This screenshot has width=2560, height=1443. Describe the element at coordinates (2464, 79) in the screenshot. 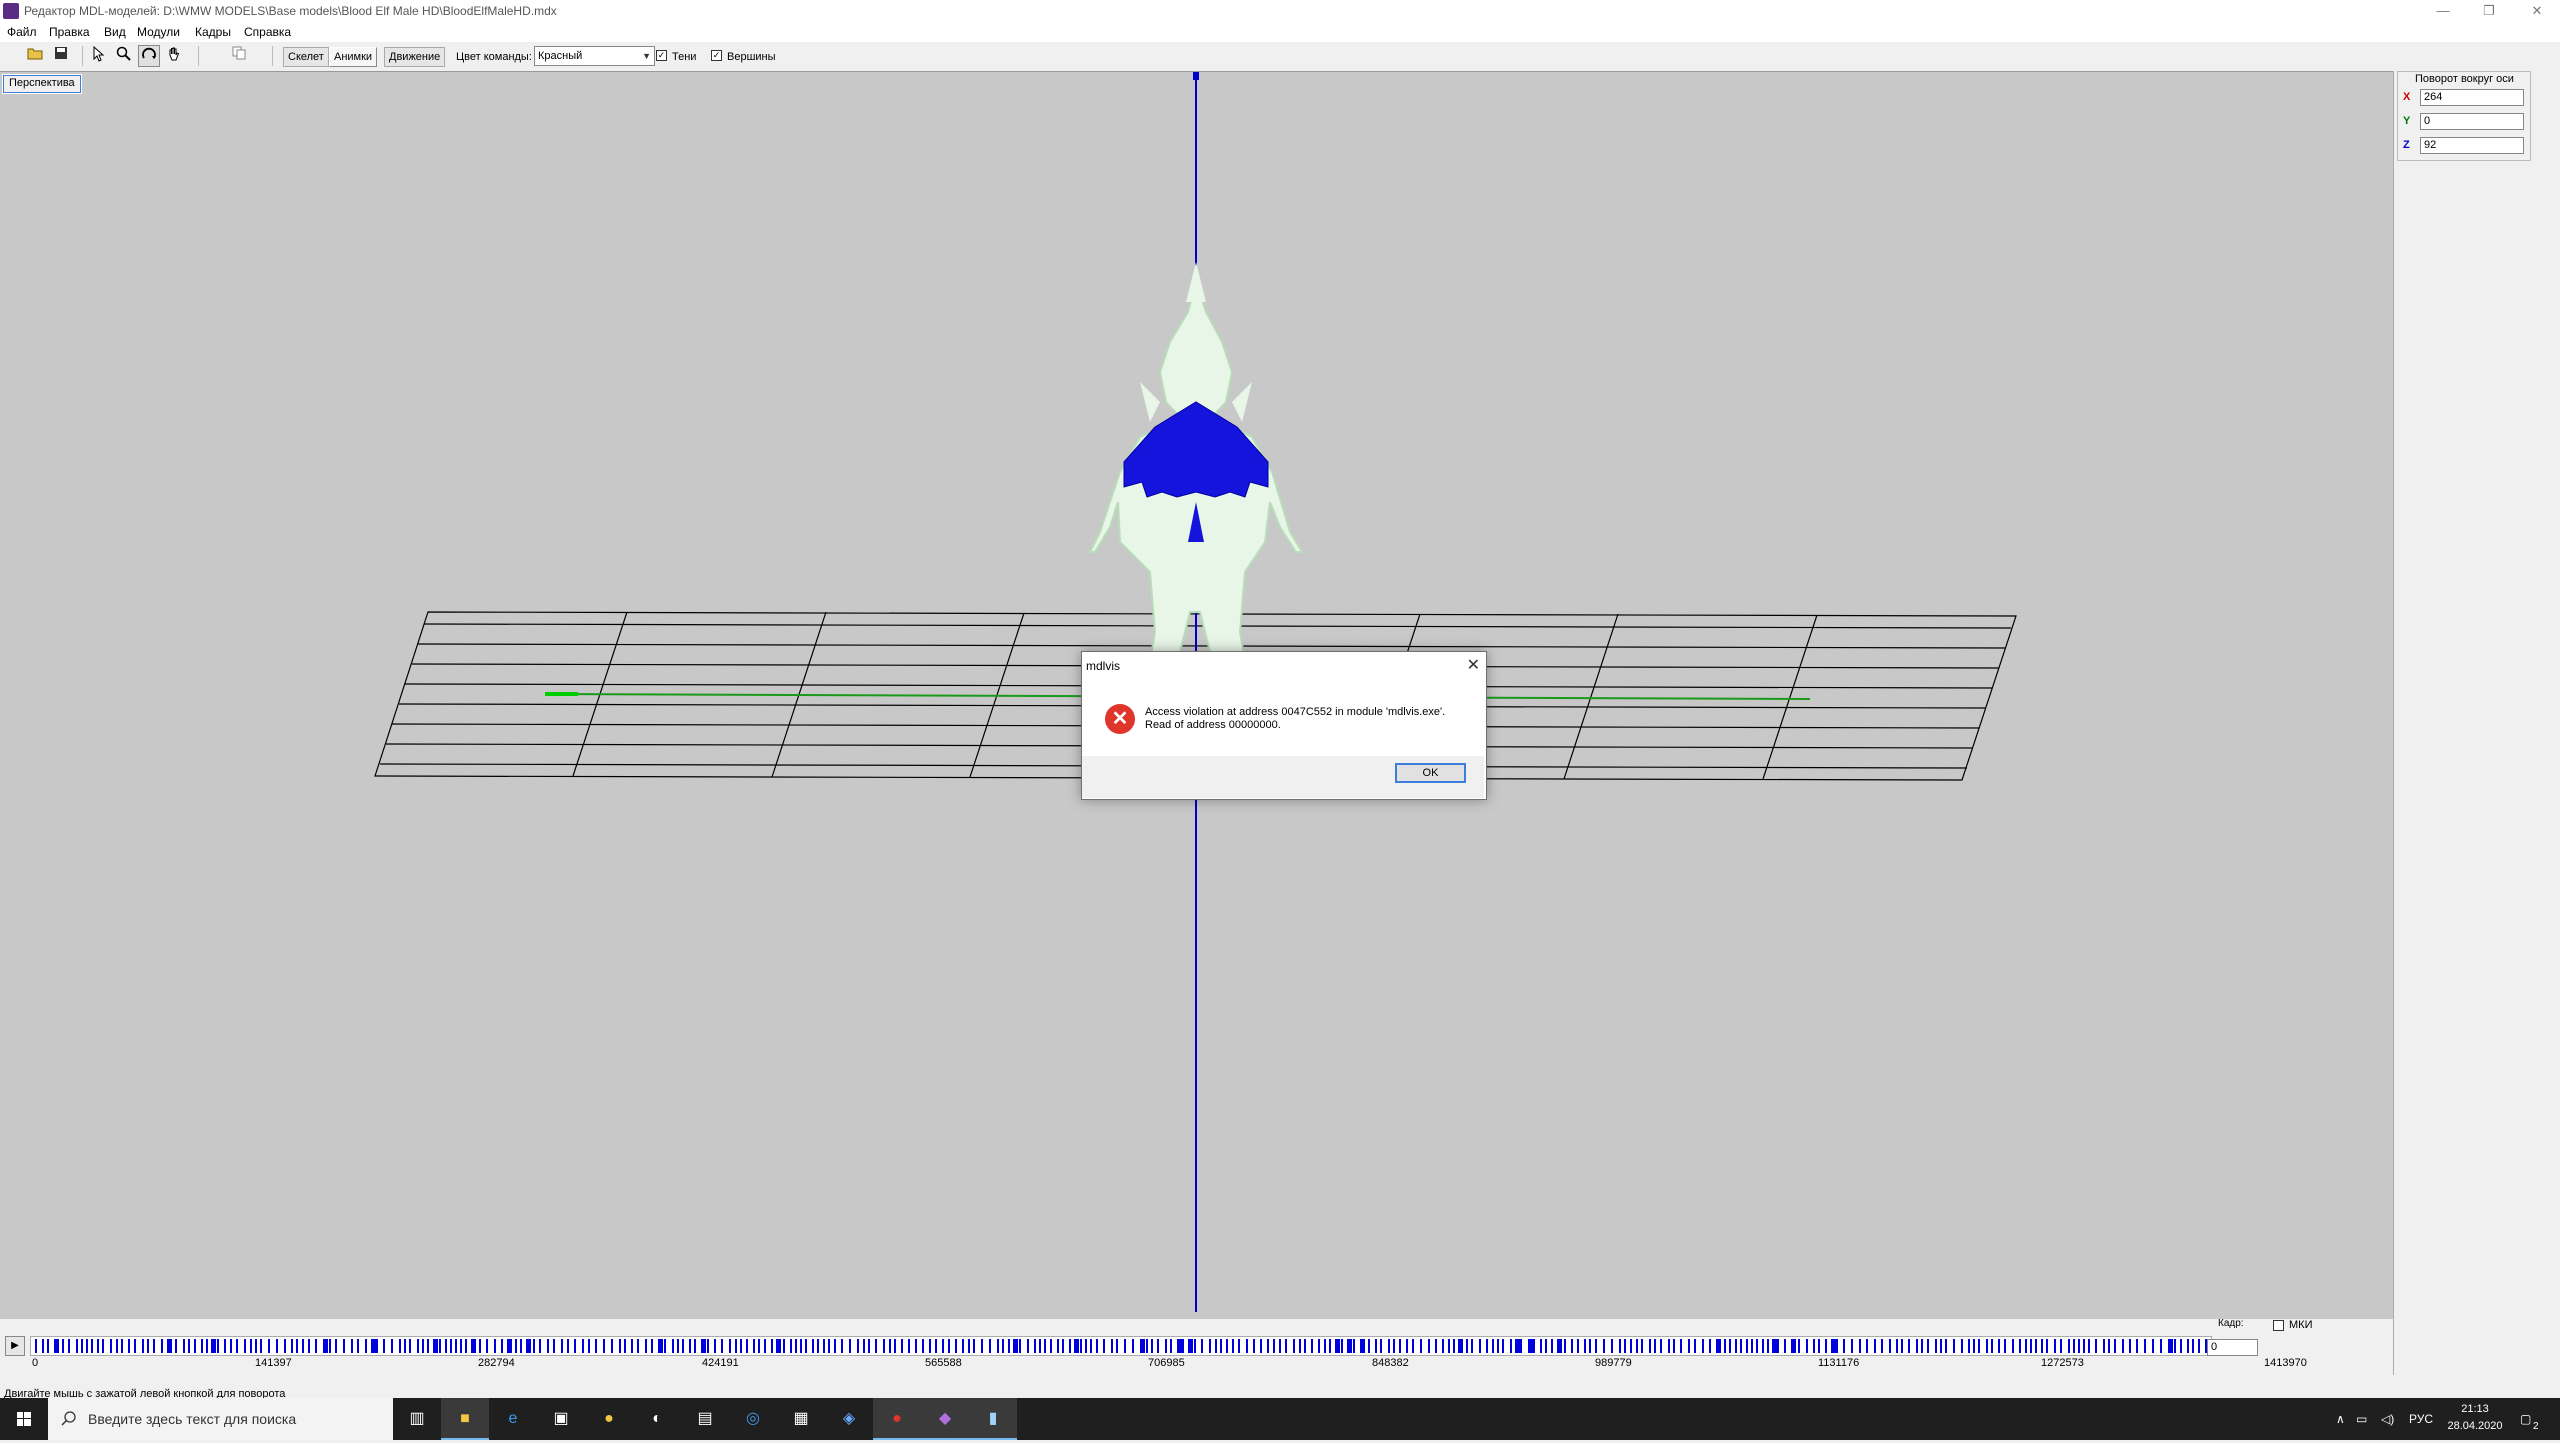

I see `rotation-title: Поворот вокруг оси` at that location.